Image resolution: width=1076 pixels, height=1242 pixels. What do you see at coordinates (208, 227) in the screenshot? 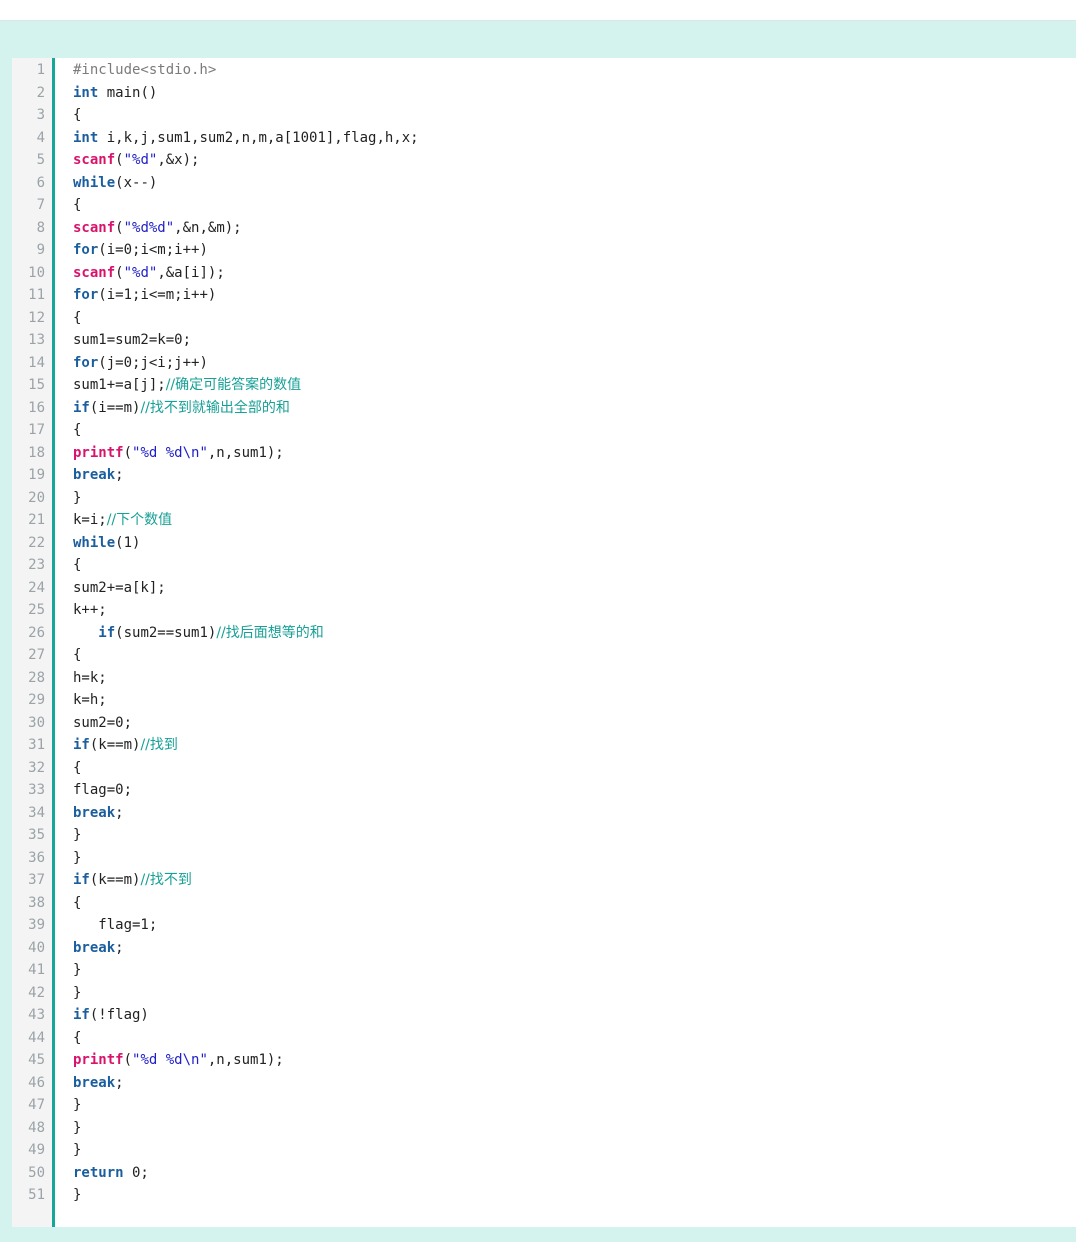
I see `code-text: ,&n,&m);` at bounding box center [208, 227].